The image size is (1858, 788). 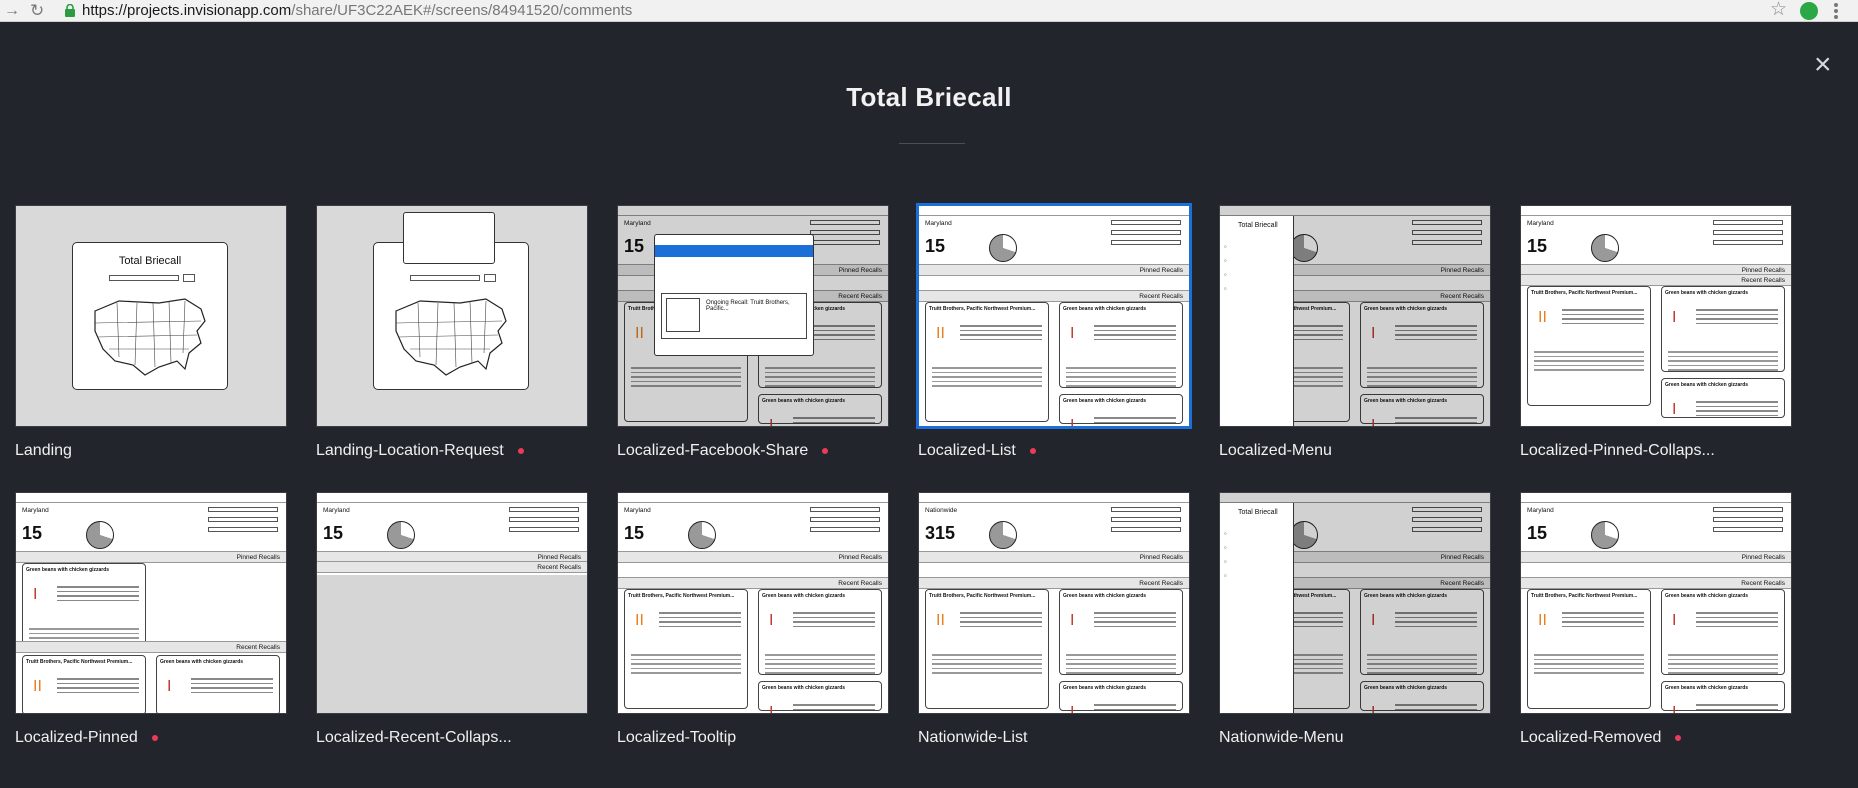 What do you see at coordinates (410, 451) in the screenshot?
I see `screen-name: Landing-Location-Request` at bounding box center [410, 451].